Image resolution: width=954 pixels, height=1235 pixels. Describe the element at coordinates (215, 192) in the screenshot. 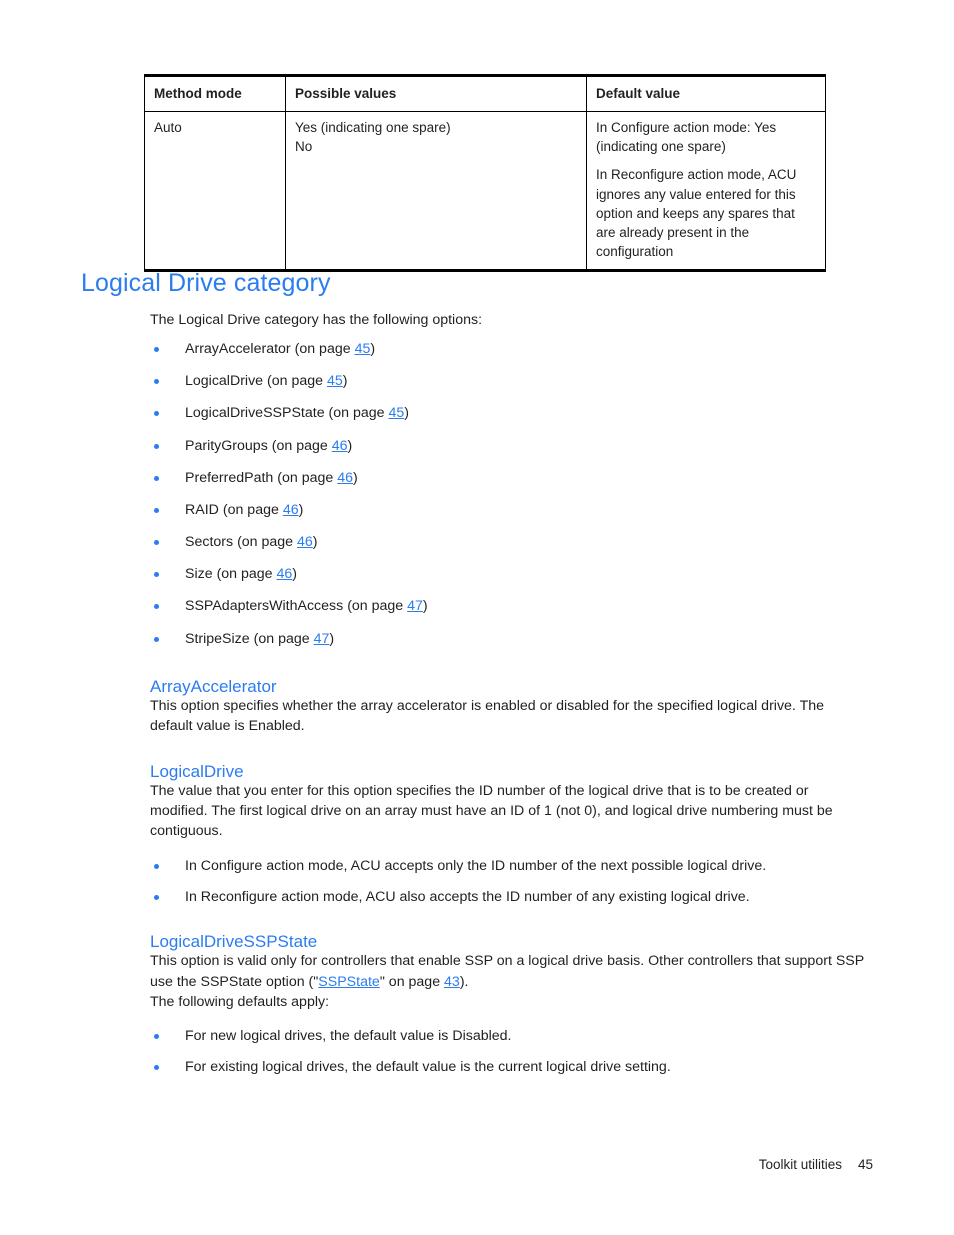

I see `cell-method-mode: Auto` at that location.